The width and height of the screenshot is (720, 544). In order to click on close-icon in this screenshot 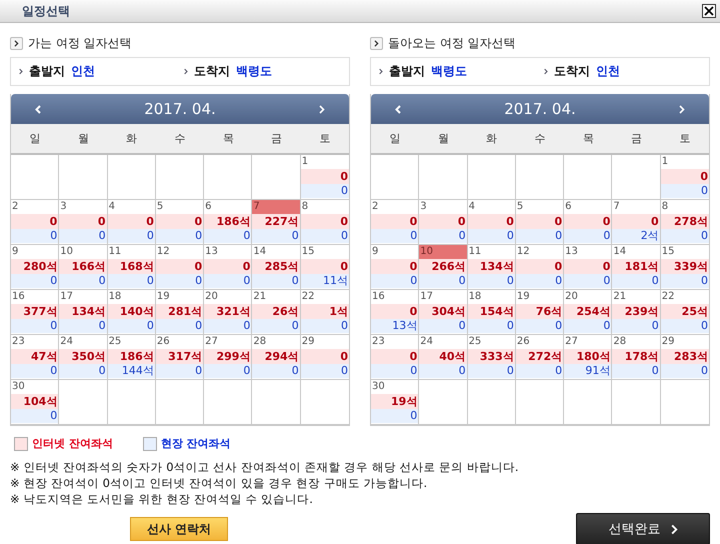, I will do `click(709, 11)`.